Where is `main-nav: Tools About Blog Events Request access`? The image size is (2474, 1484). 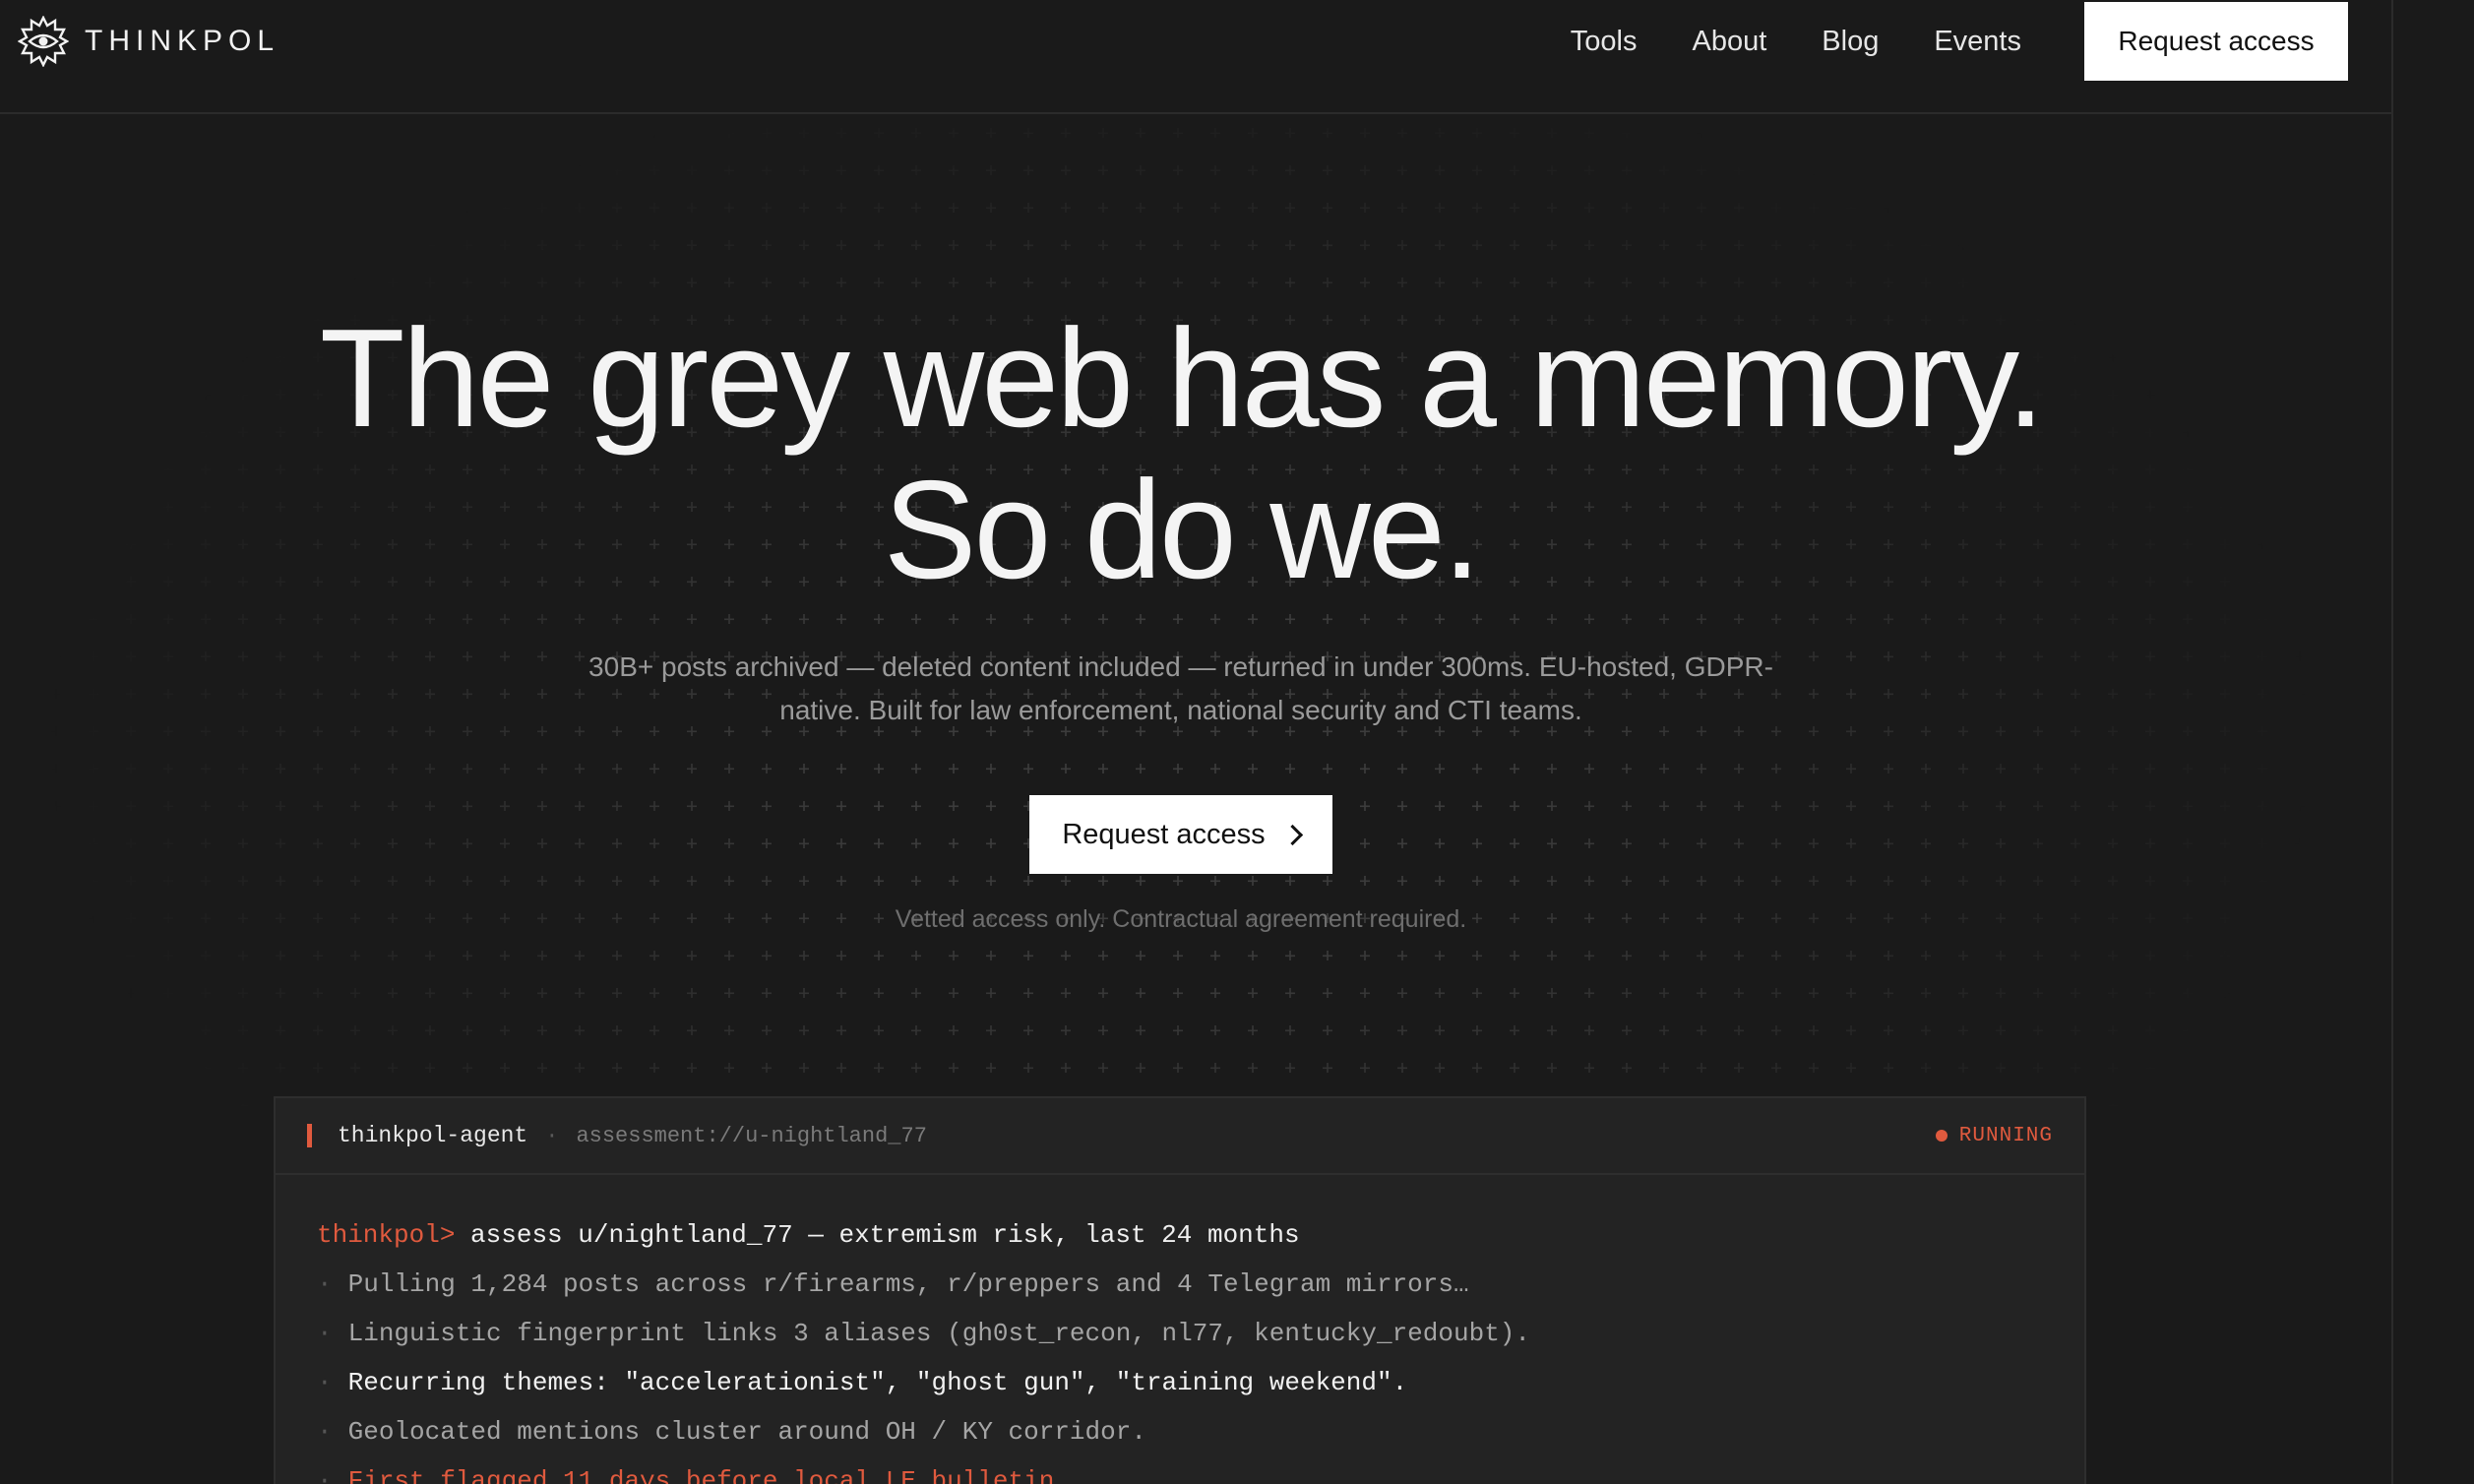 main-nav: Tools About Blog Events Request access is located at coordinates (1959, 42).